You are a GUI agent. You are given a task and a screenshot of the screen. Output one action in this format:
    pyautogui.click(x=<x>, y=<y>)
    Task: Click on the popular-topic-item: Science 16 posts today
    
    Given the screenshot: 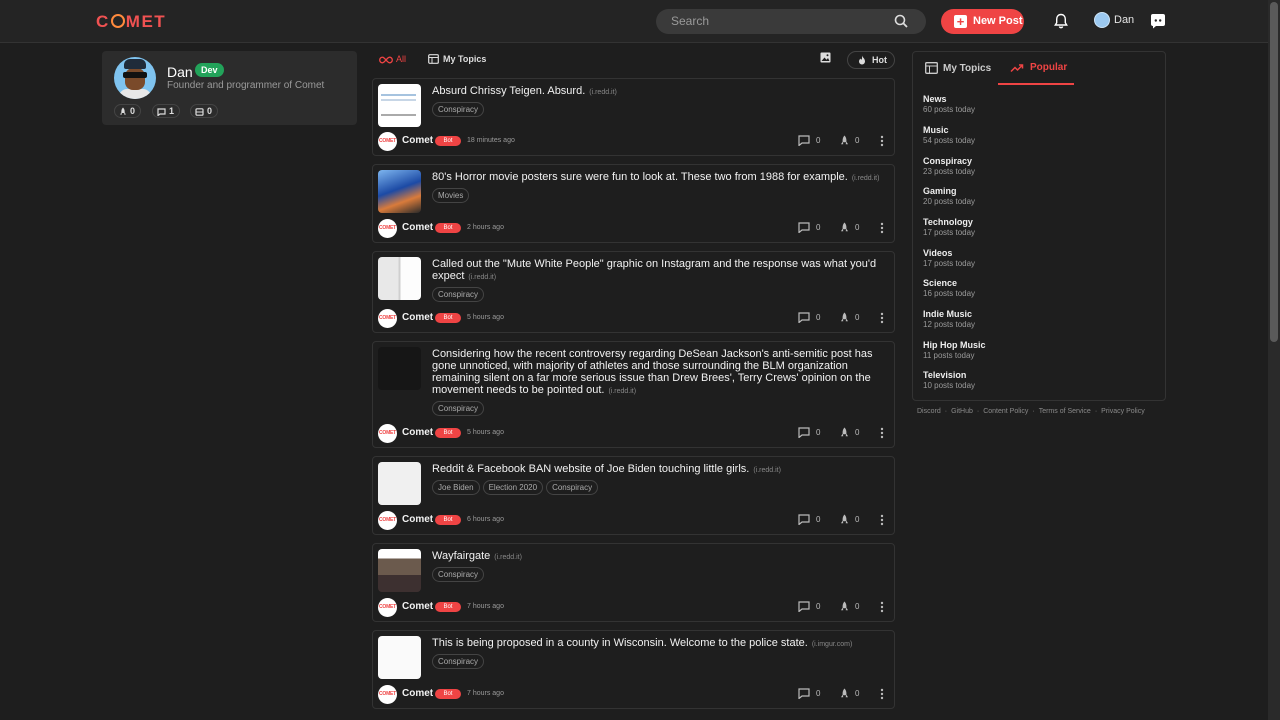 What is the action you would take?
    pyautogui.click(x=949, y=288)
    